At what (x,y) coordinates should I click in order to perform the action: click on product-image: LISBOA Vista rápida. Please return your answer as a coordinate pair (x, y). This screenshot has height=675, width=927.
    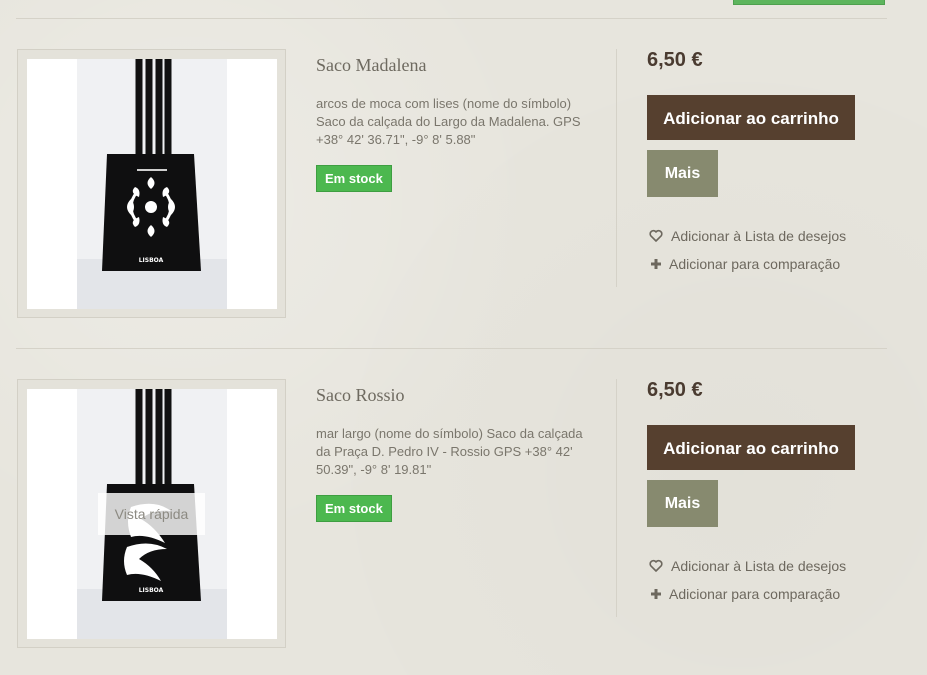
    Looking at the image, I should click on (152, 514).